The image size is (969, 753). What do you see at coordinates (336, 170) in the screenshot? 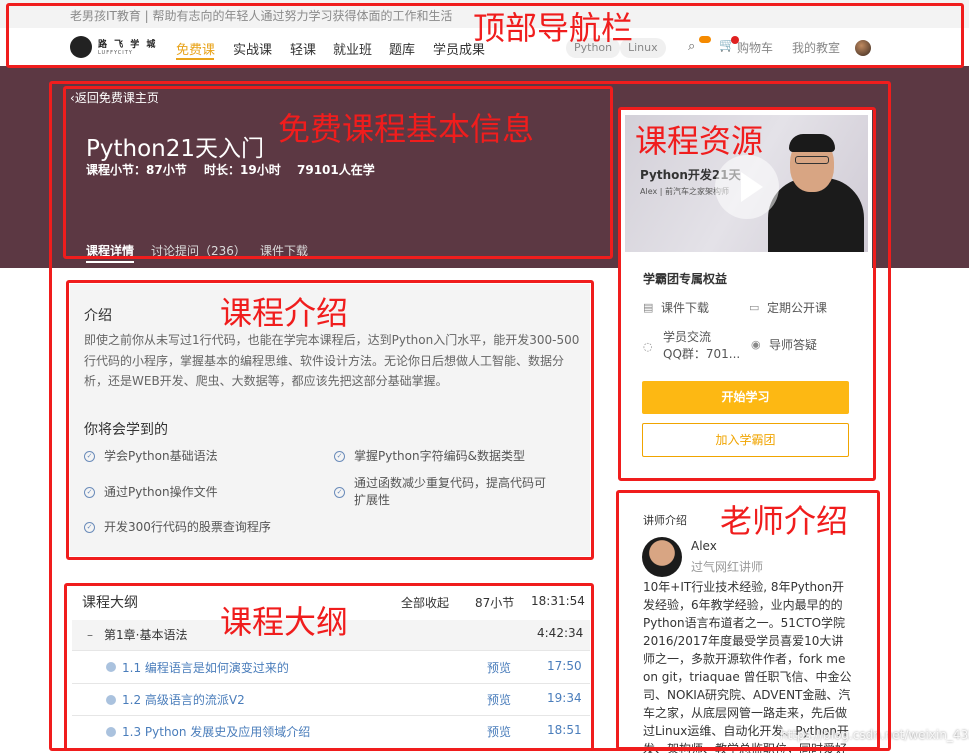
I see `course-learner-count: 79101人在学` at bounding box center [336, 170].